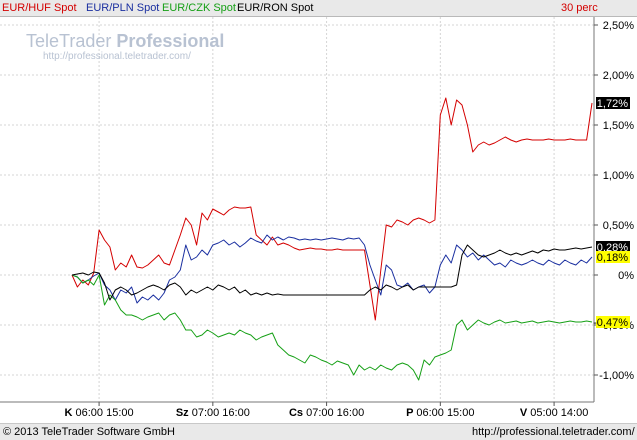  Describe the element at coordinates (553, 432) in the screenshot. I see `footer-url: http://professional.teletrader.com/` at that location.